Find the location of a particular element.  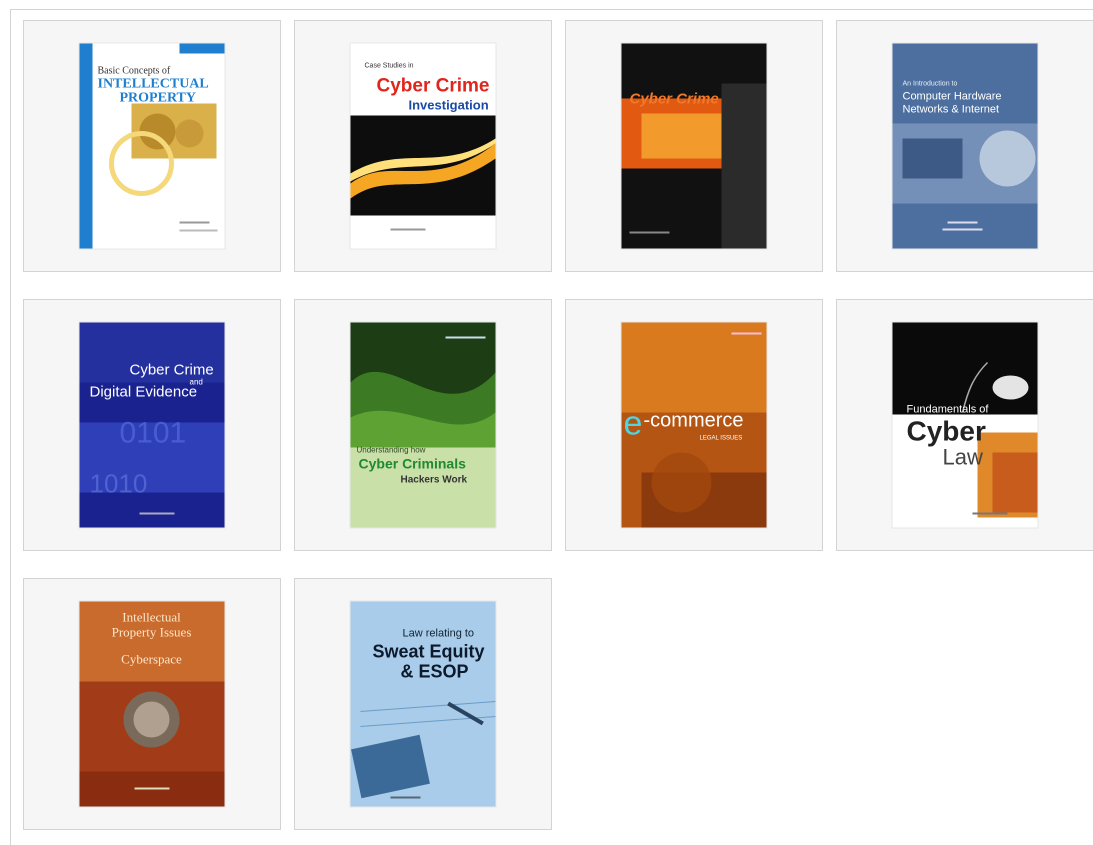

svg-text: 0101 is located at coordinates (153, 433).